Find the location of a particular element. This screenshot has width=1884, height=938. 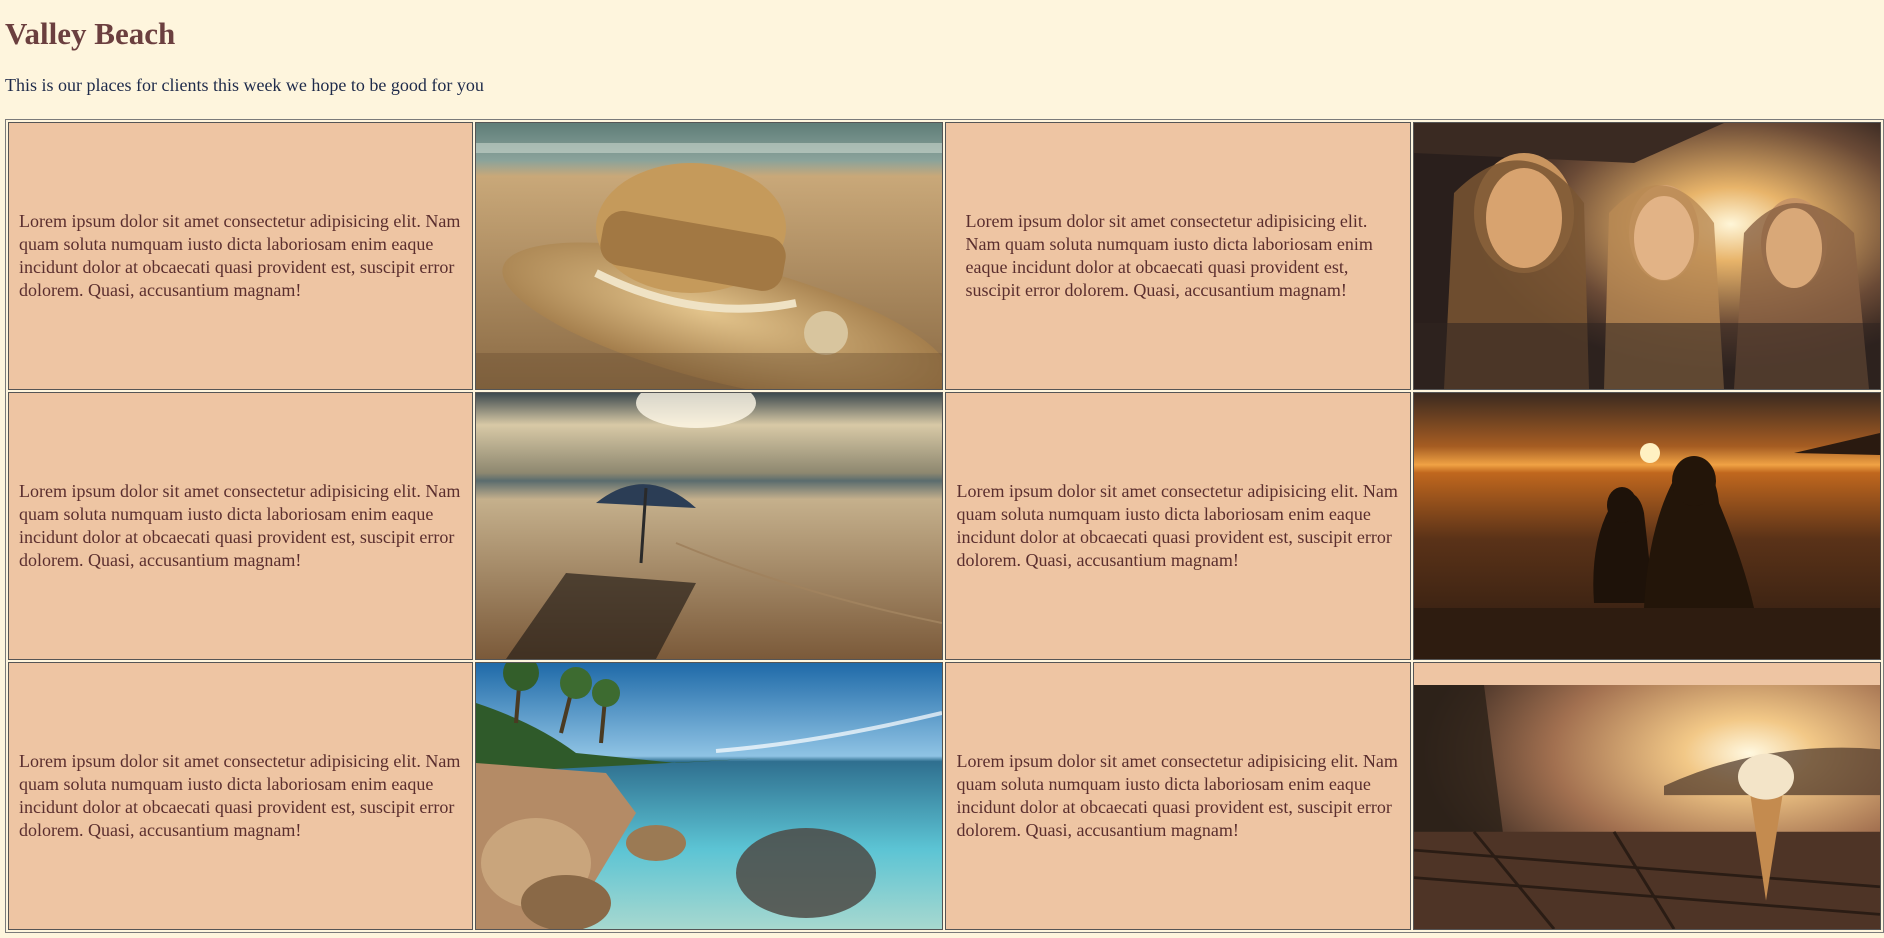

image-cell-lagoon is located at coordinates (709, 796).